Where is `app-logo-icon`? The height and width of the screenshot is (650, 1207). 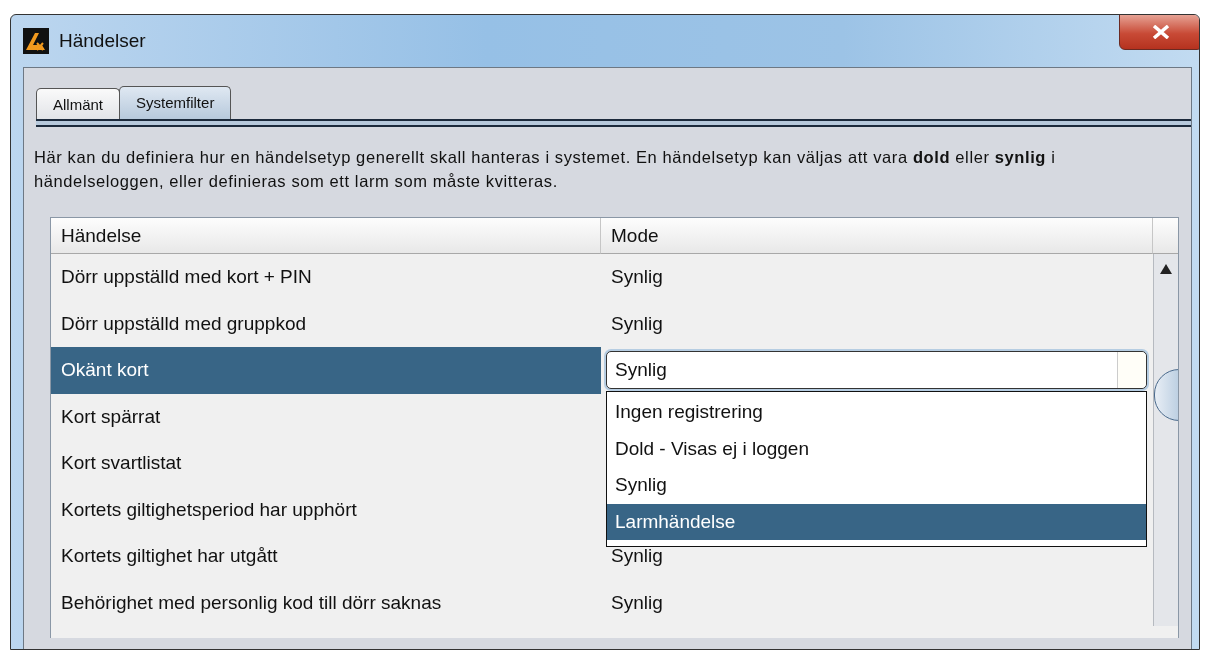
app-logo-icon is located at coordinates (36, 41).